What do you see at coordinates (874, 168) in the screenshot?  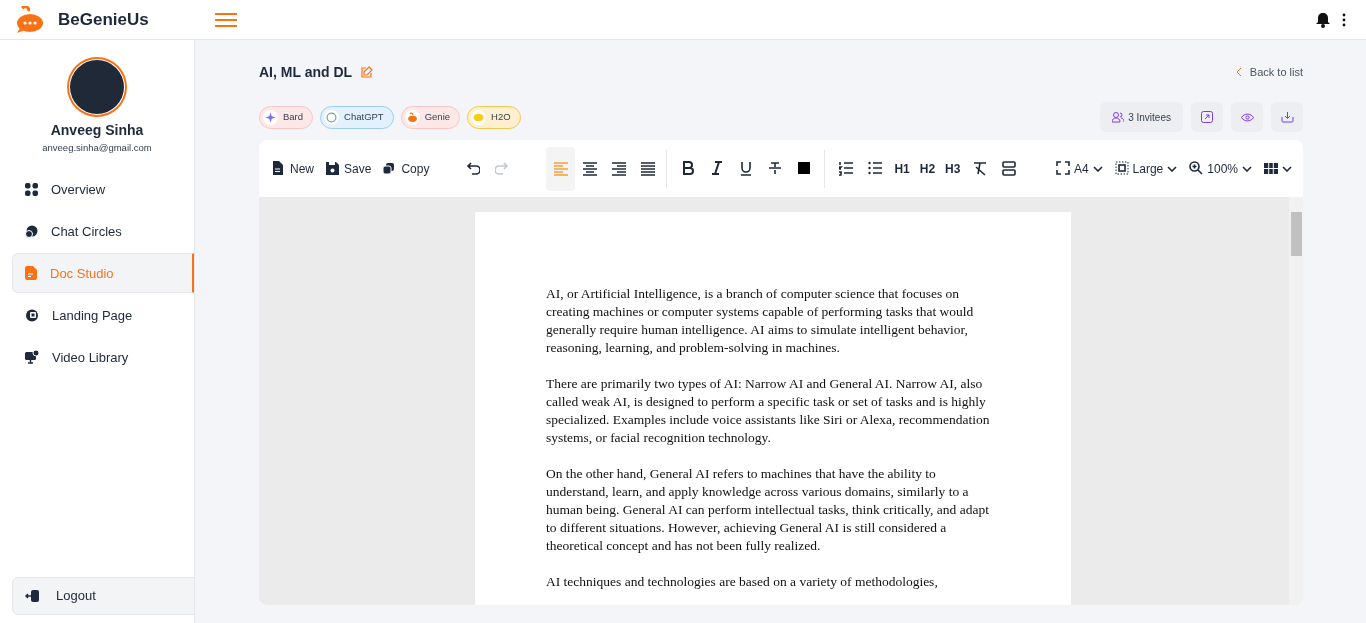 I see `bullet-list-icon` at bounding box center [874, 168].